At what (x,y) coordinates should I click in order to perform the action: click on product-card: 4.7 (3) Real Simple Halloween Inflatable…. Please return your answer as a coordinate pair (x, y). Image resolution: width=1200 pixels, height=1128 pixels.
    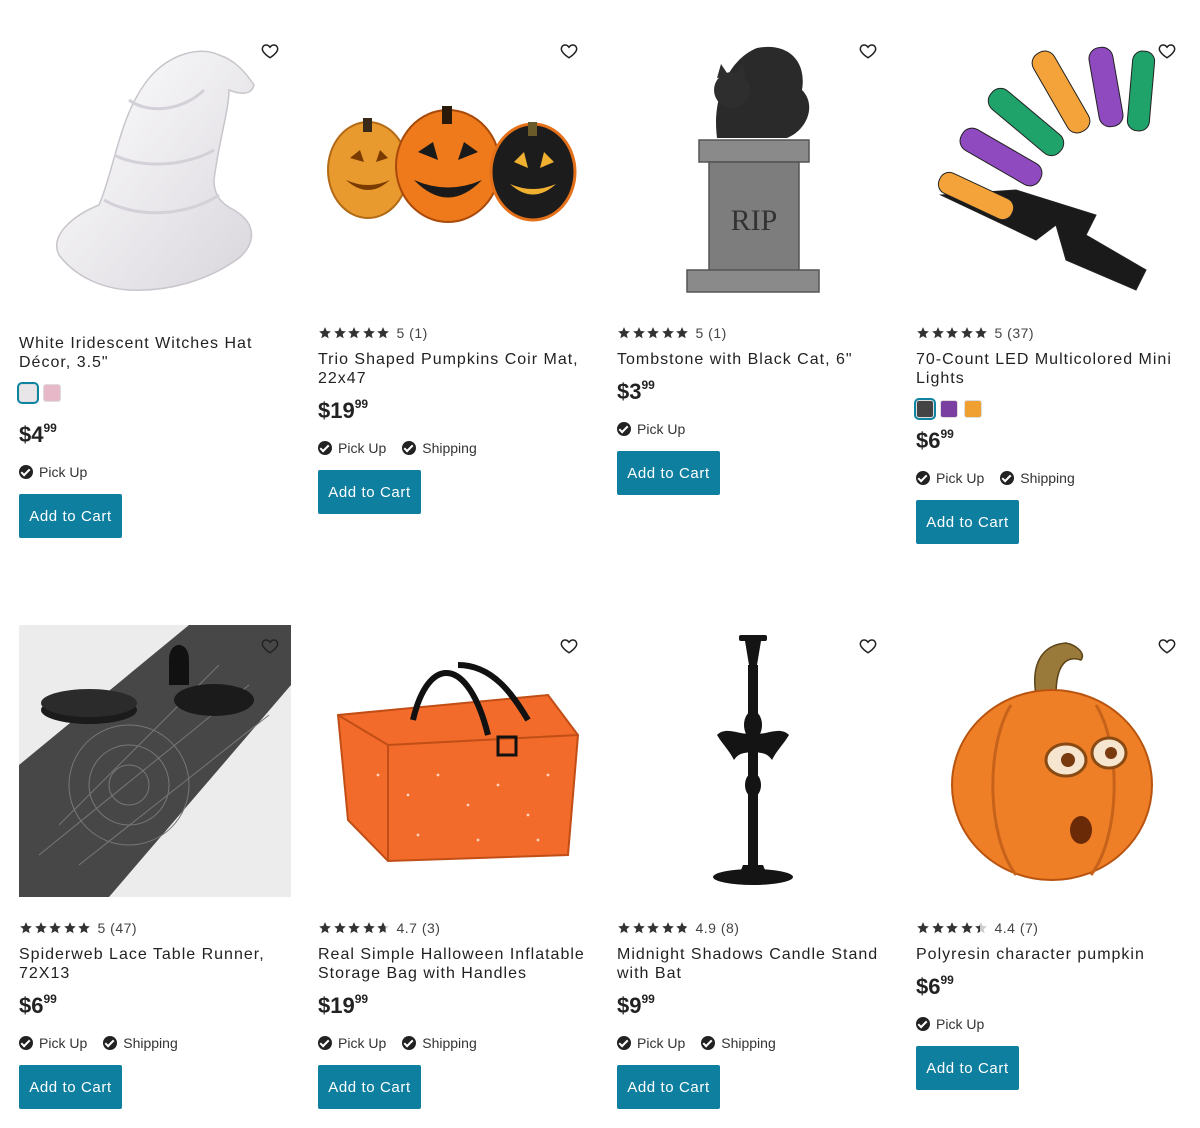
    Looking at the image, I should click on (454, 867).